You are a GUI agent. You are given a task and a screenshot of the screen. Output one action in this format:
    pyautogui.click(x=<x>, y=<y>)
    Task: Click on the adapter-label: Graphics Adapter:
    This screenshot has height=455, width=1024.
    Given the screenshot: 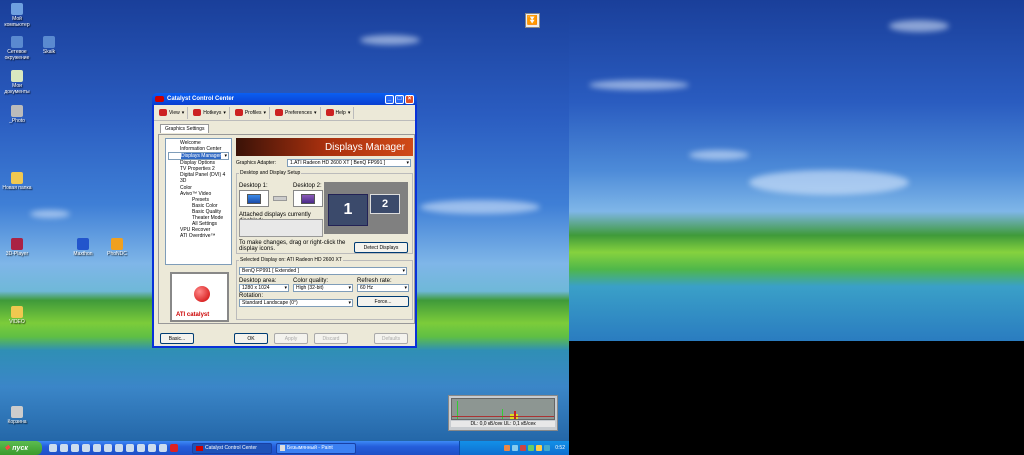 What is the action you would take?
    pyautogui.click(x=256, y=163)
    